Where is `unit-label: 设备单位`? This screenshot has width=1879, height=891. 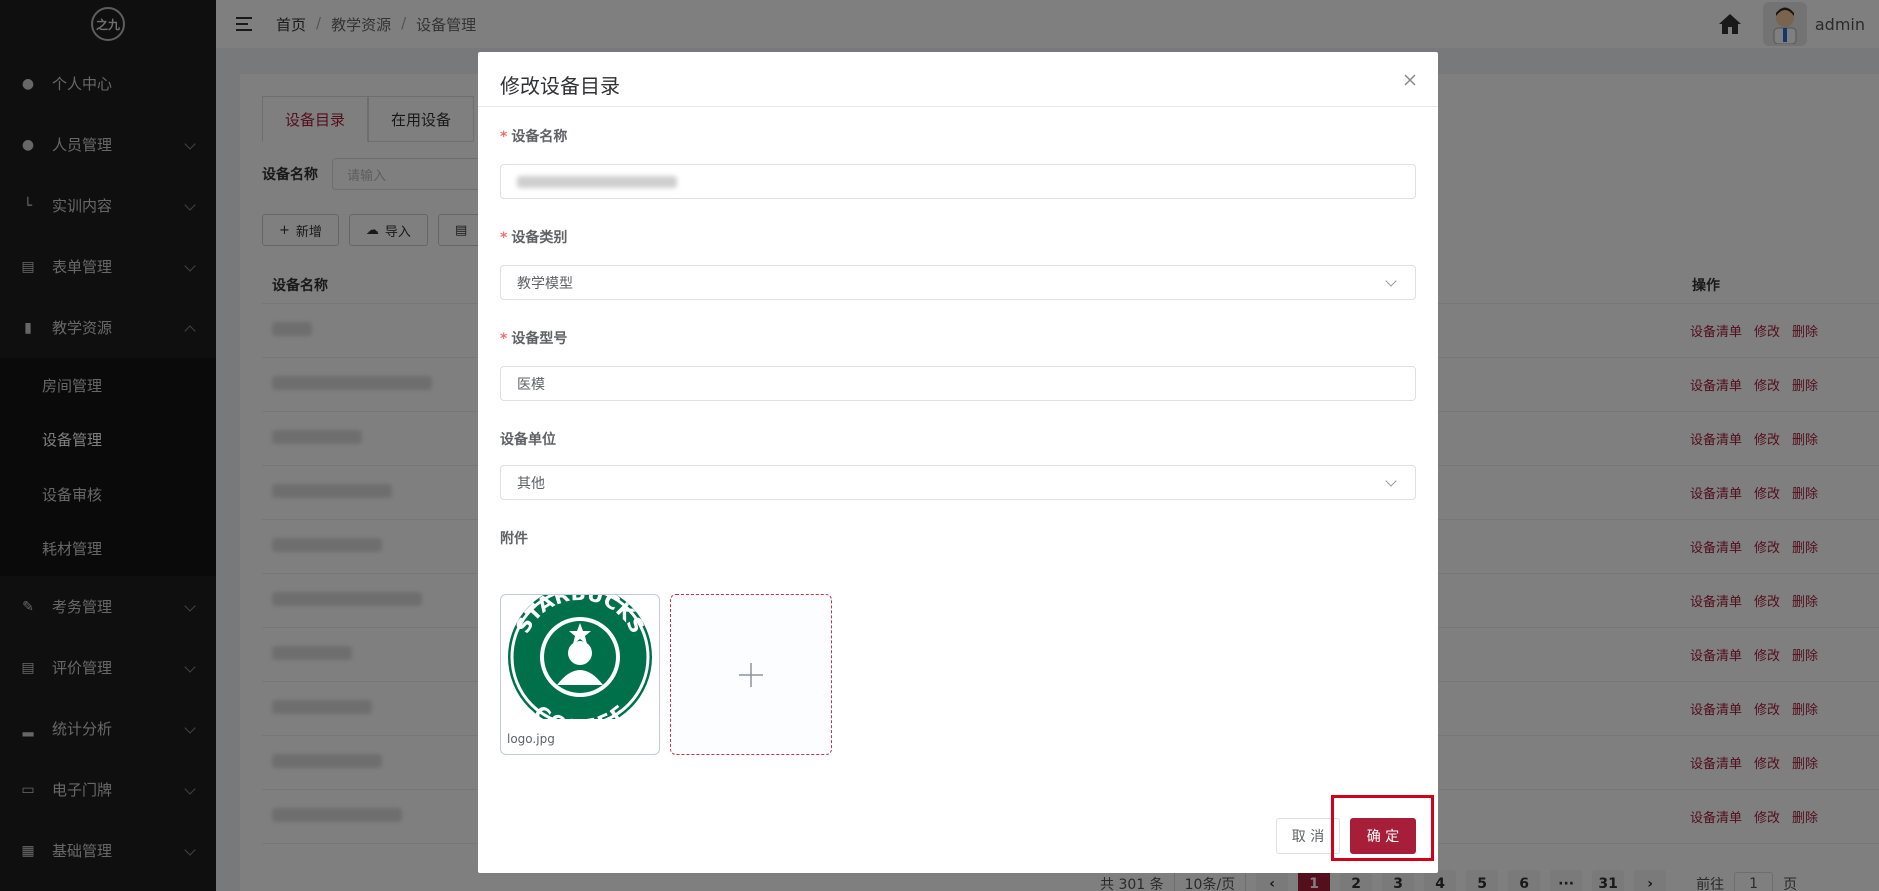 unit-label: 设备单位 is located at coordinates (528, 440).